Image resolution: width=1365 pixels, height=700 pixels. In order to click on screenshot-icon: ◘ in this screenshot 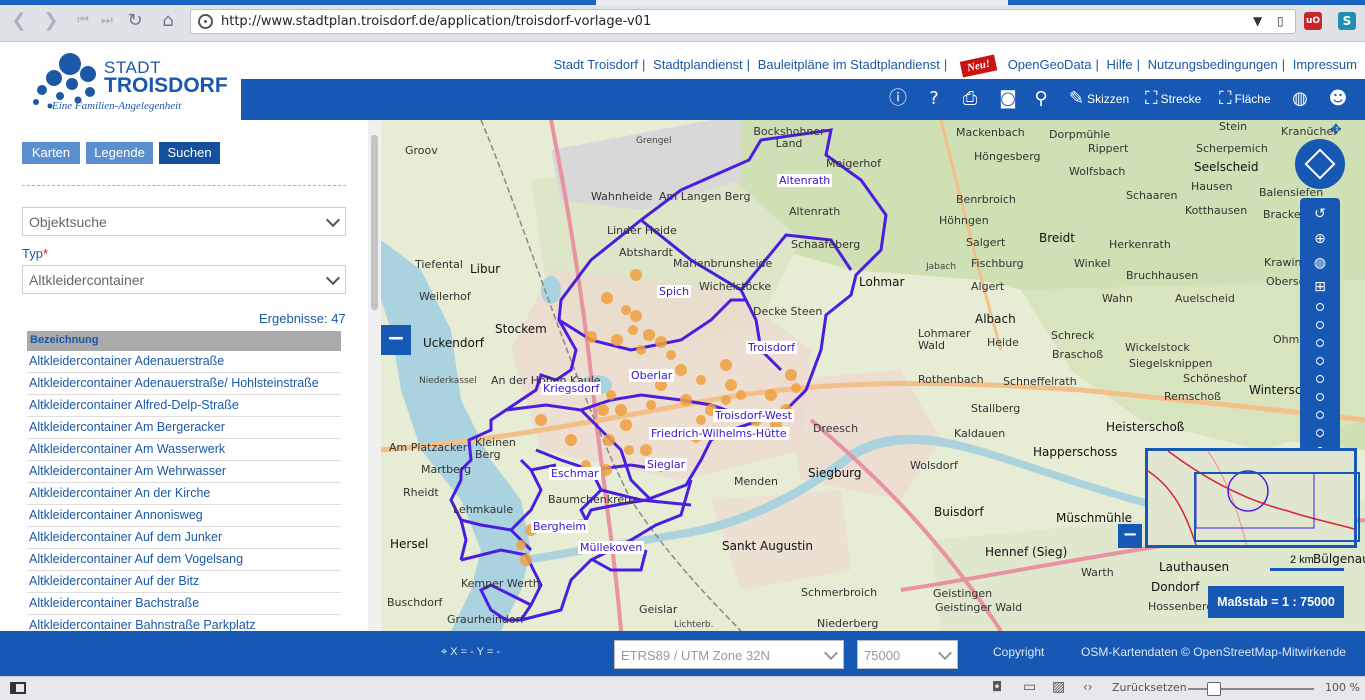, I will do `click(997, 687)`.